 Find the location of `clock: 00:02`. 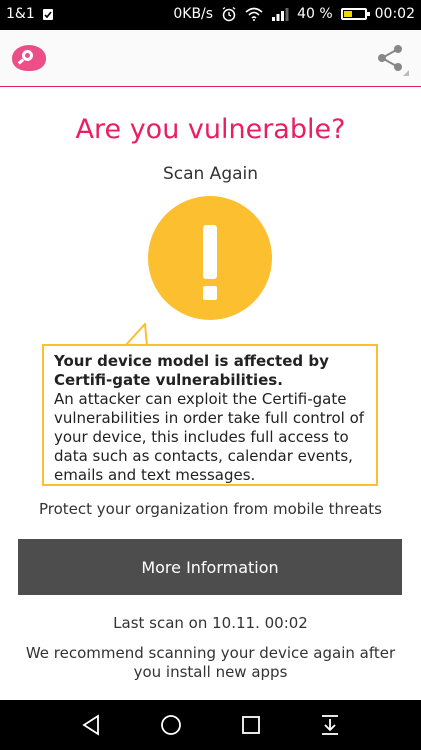

clock: 00:02 is located at coordinates (394, 14).